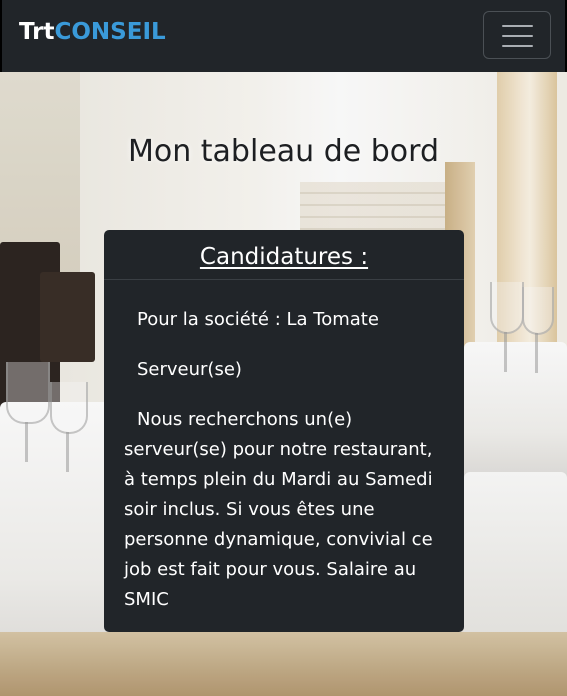 The image size is (567, 696). I want to click on brand-text-trt: Trt, so click(37, 32).